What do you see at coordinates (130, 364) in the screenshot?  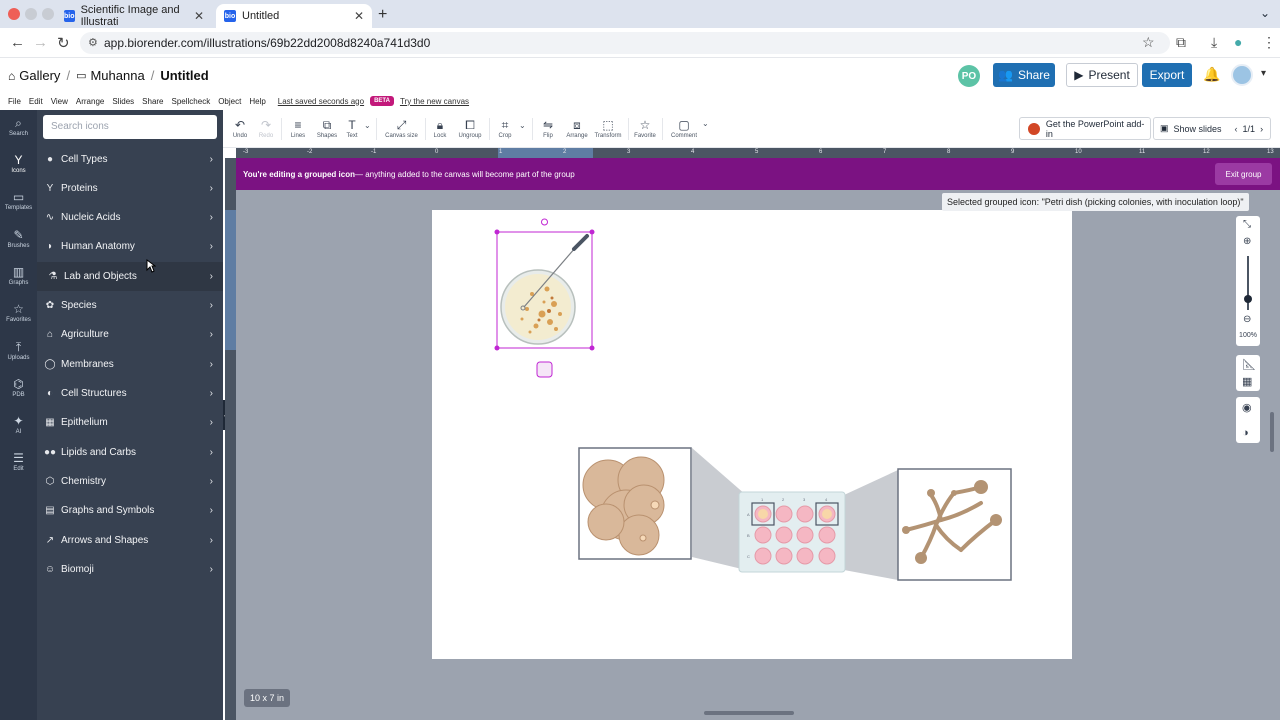 I see `category-membranes: ◯ Membranes ›` at bounding box center [130, 364].